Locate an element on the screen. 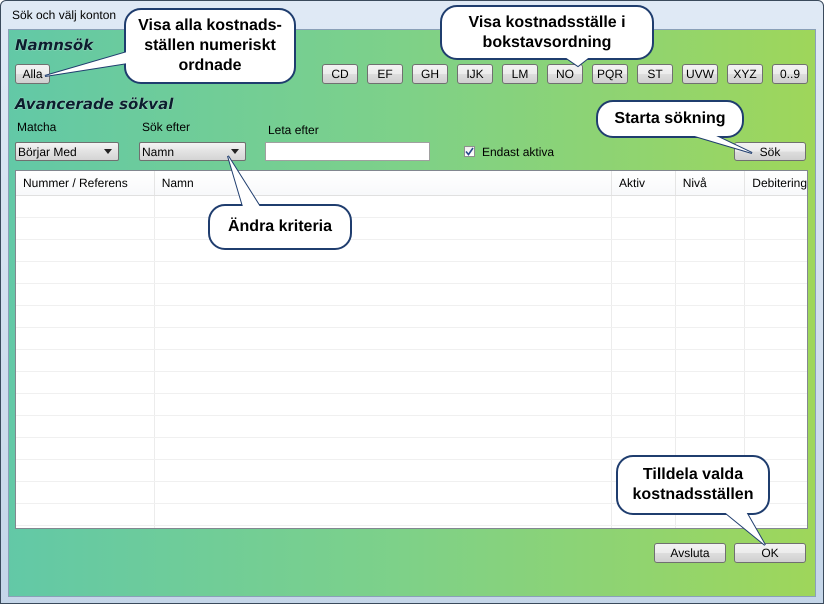 The width and height of the screenshot is (824, 604). callout-text: Visa alla kostnads- ställen numeriskt ordnade is located at coordinates (210, 46).